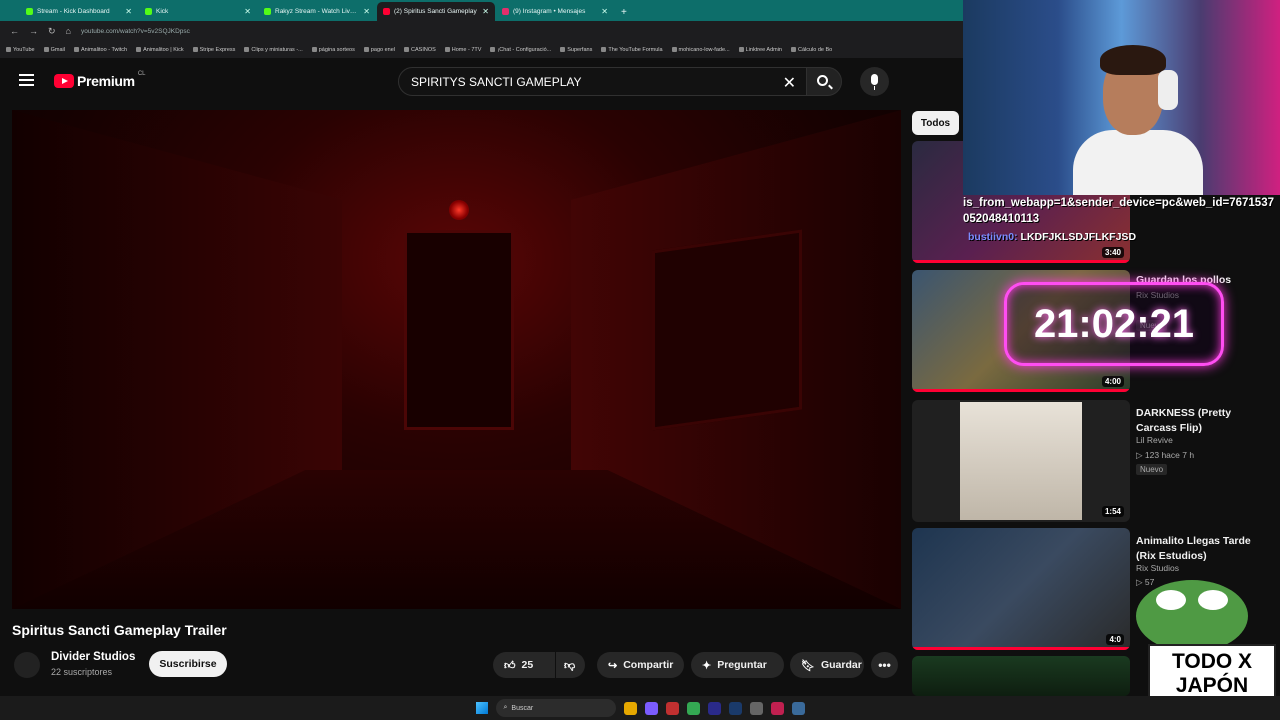 This screenshot has height=720, width=1280. What do you see at coordinates (1152, 469) in the screenshot?
I see `new-badge: Nuevo` at bounding box center [1152, 469].